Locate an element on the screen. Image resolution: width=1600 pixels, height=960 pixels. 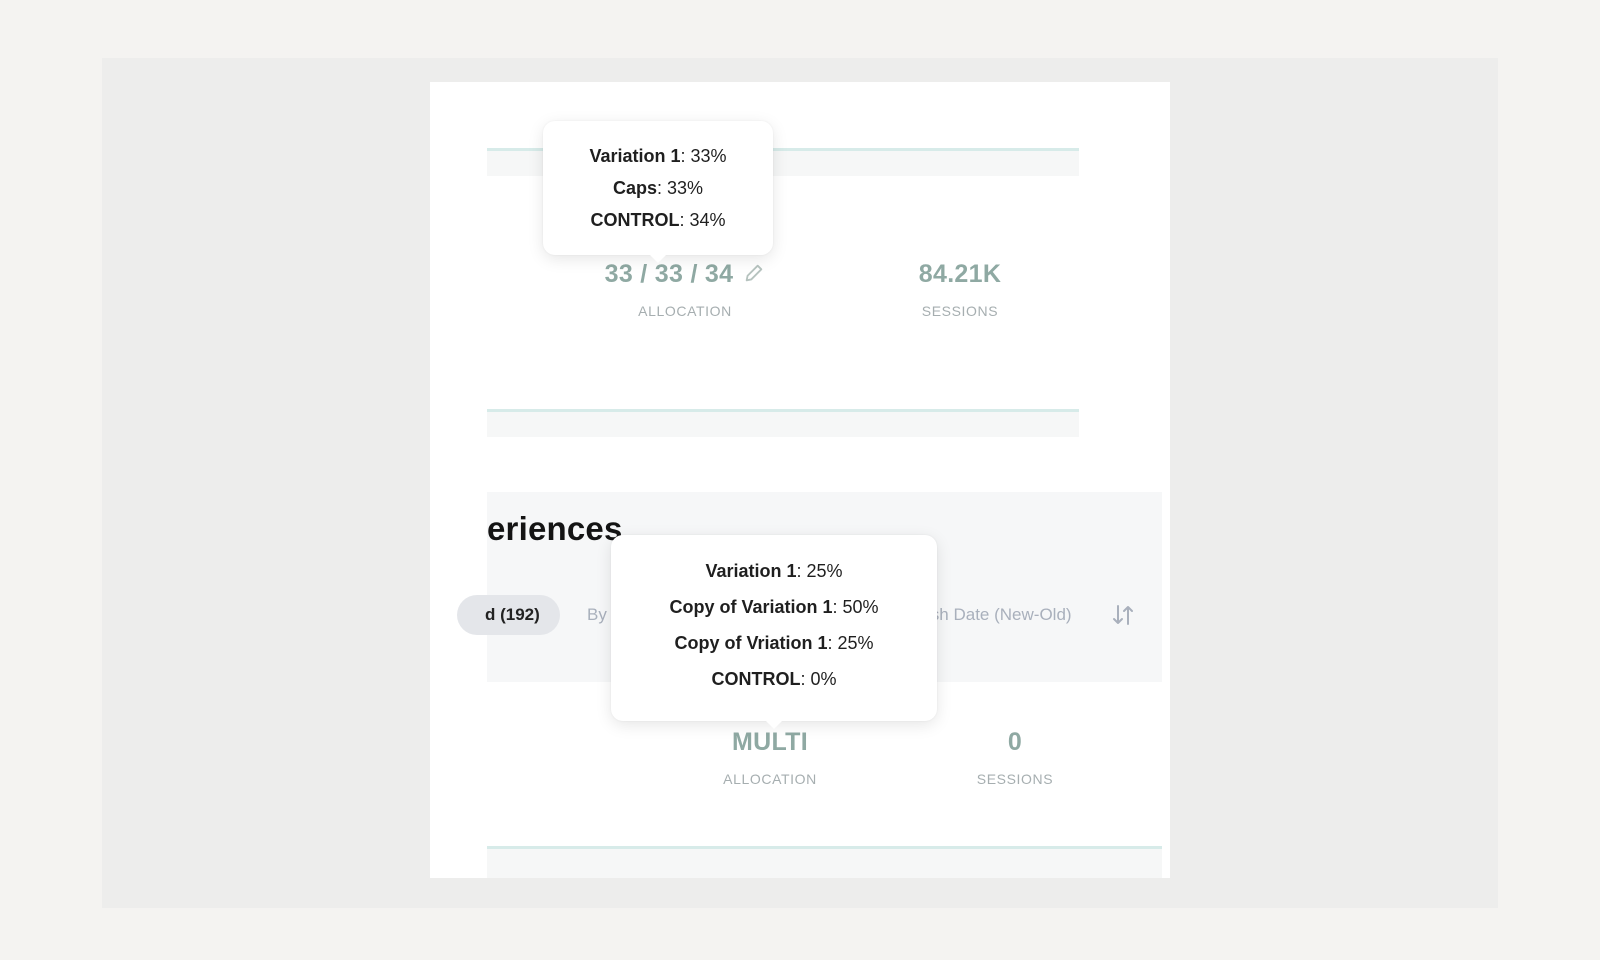
sessions-value: 84.21K is located at coordinates (960, 274).